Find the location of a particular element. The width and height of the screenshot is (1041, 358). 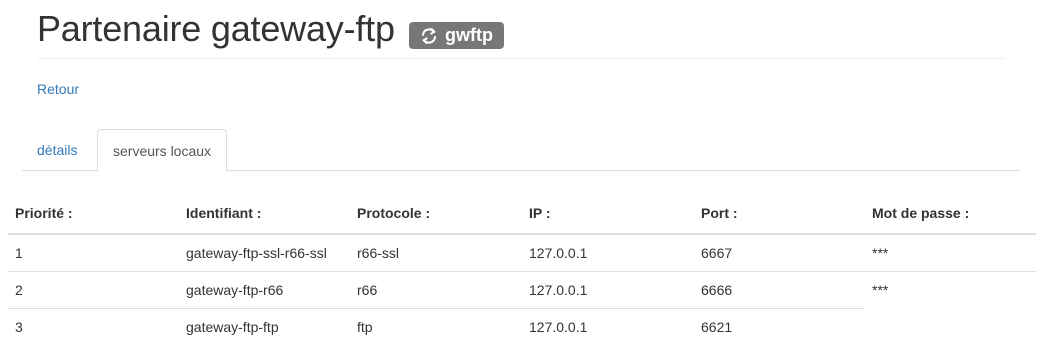

cell-port: 6666 is located at coordinates (779, 289).